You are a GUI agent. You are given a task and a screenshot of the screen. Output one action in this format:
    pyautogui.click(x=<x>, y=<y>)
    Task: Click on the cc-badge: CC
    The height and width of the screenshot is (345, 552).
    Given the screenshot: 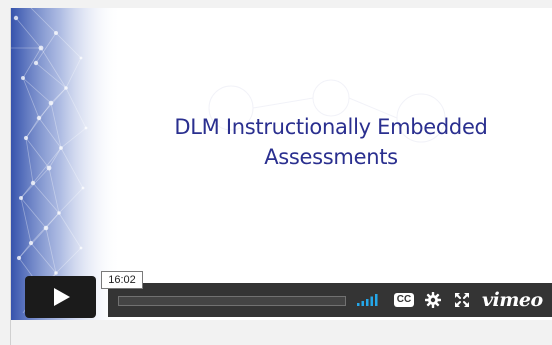 What is the action you would take?
    pyautogui.click(x=404, y=300)
    